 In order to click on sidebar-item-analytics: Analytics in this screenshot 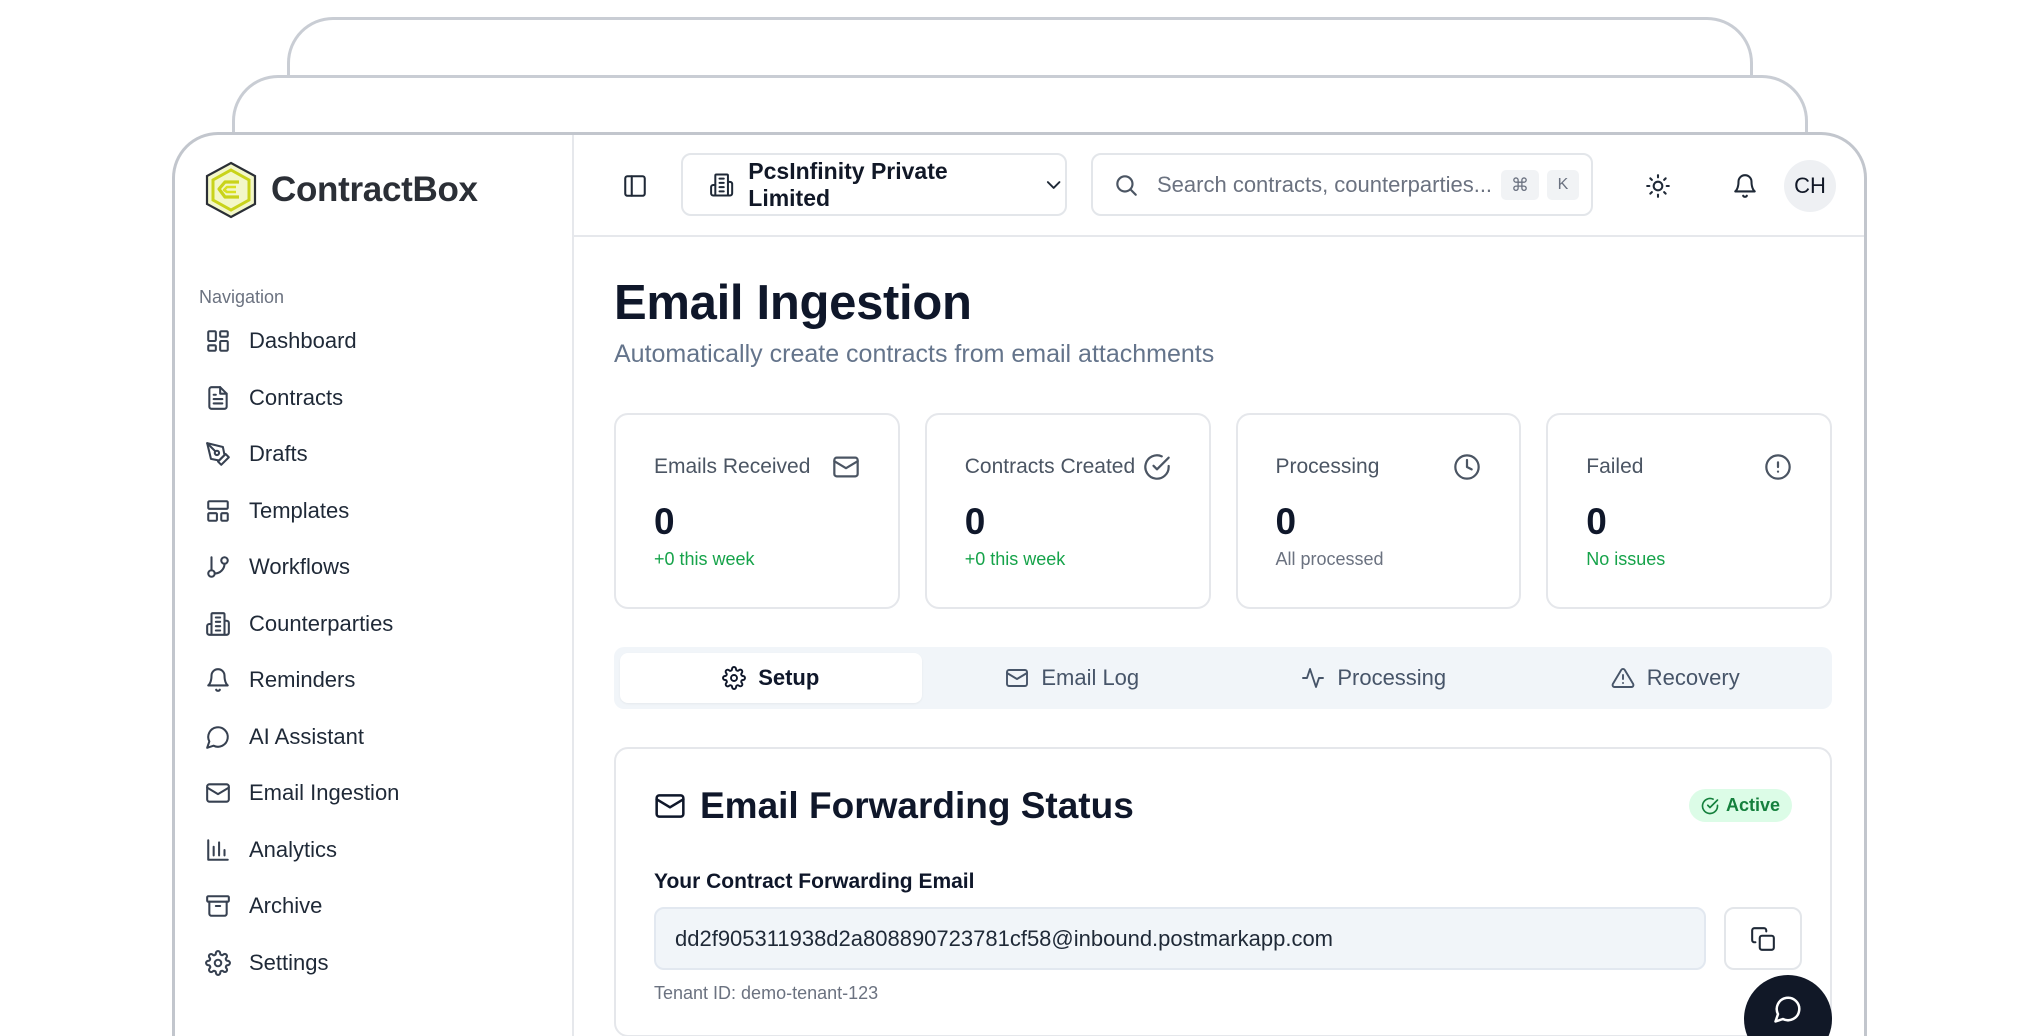, I will do `click(374, 850)`.